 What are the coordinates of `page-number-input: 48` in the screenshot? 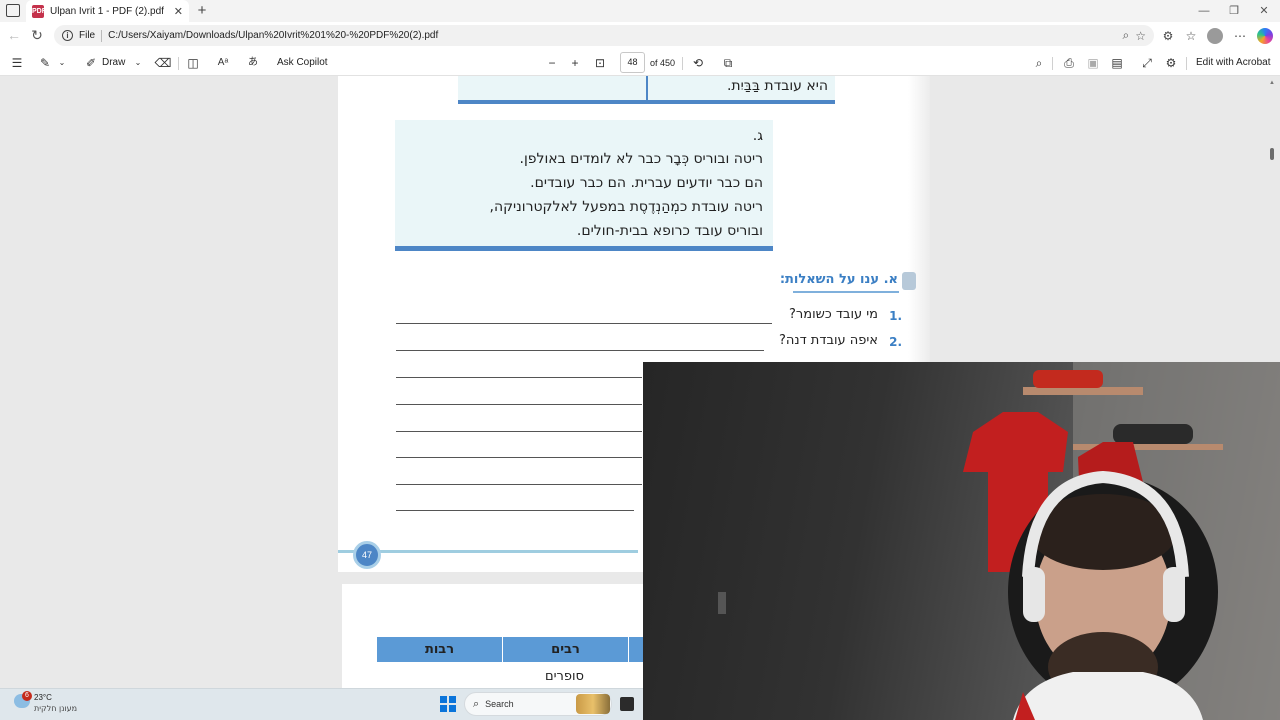 It's located at (632, 62).